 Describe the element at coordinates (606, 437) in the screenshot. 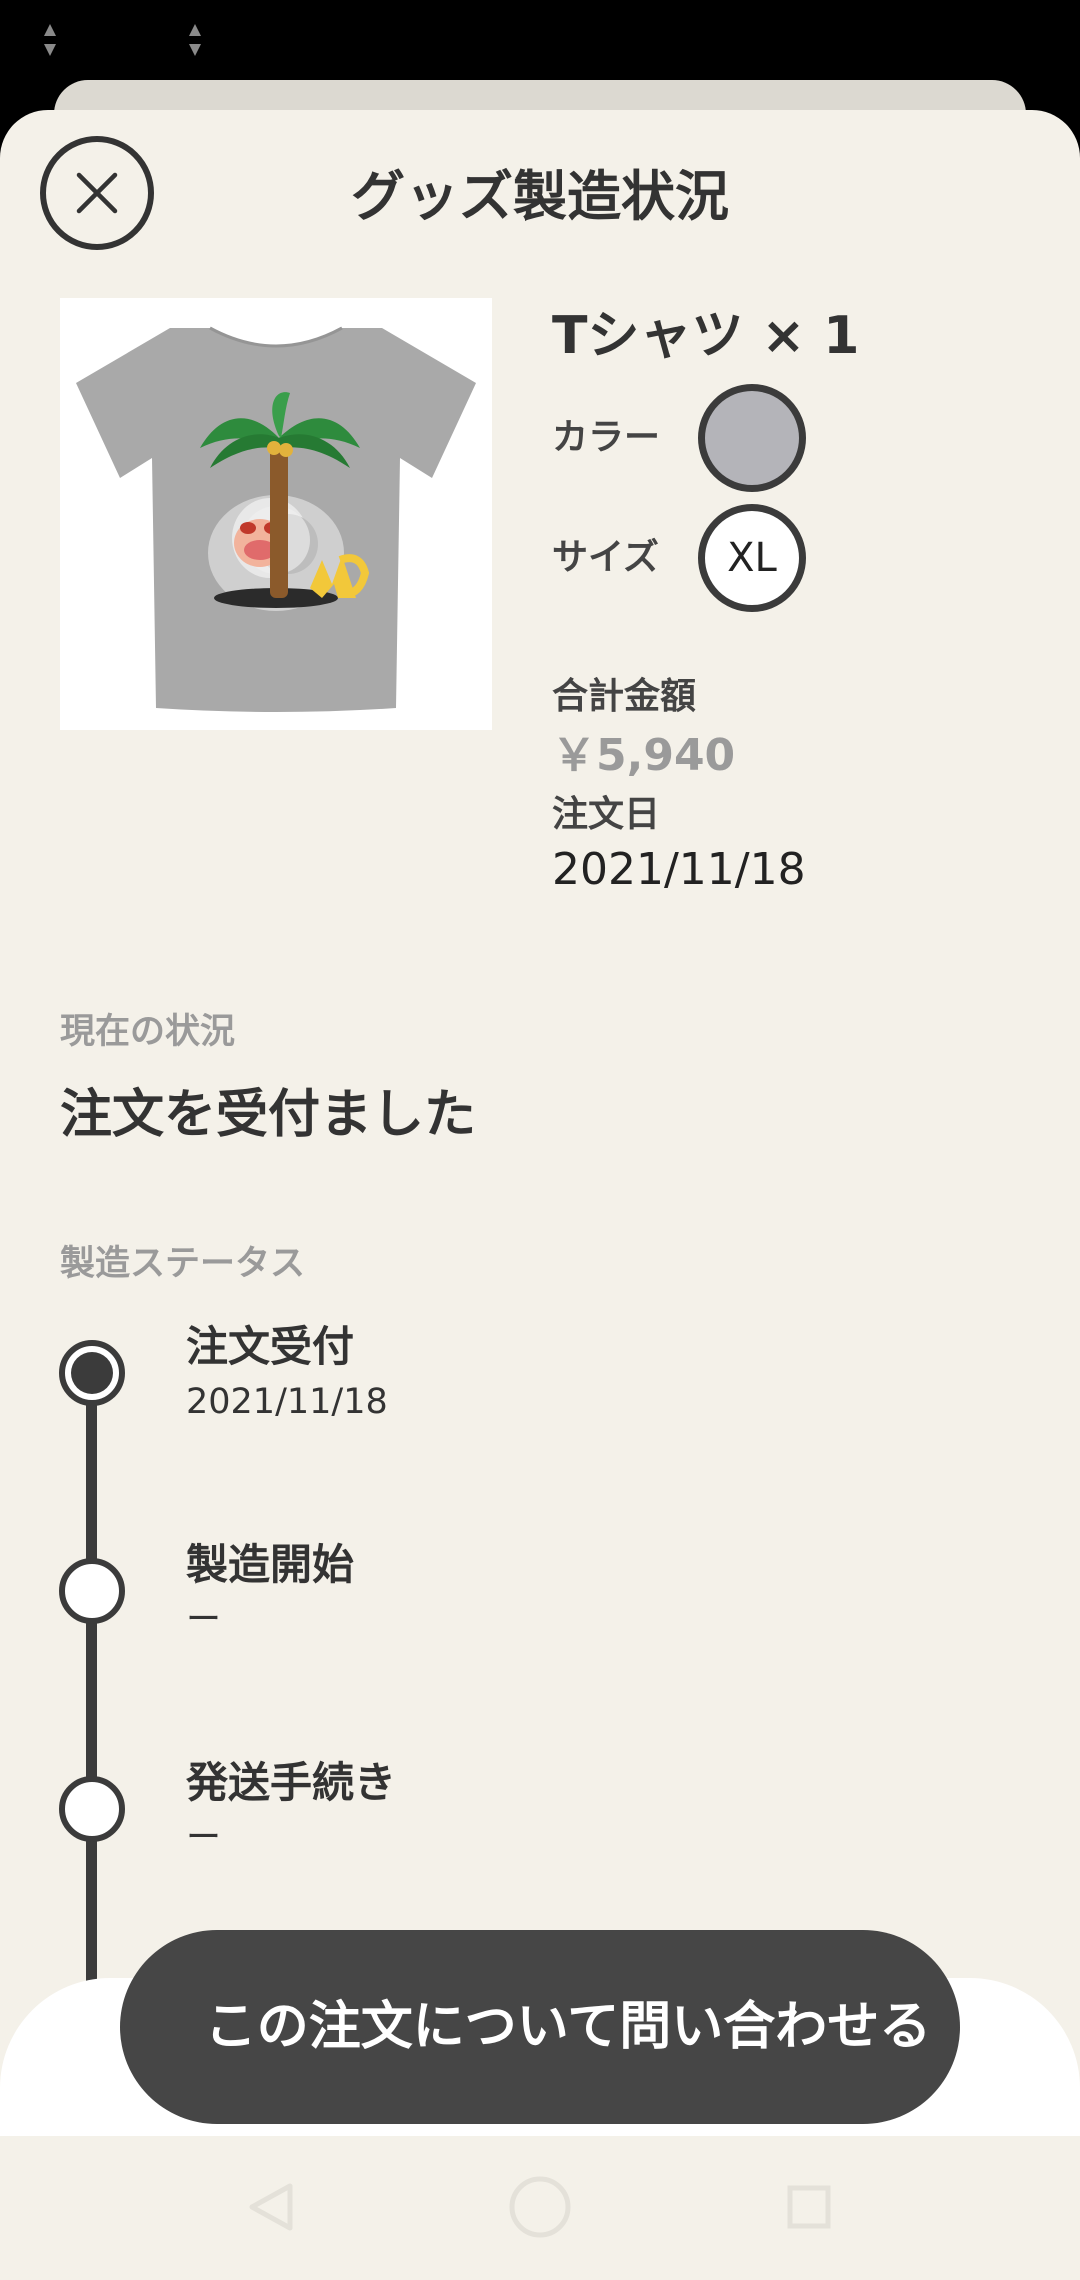

I see `color-label: カラー` at that location.